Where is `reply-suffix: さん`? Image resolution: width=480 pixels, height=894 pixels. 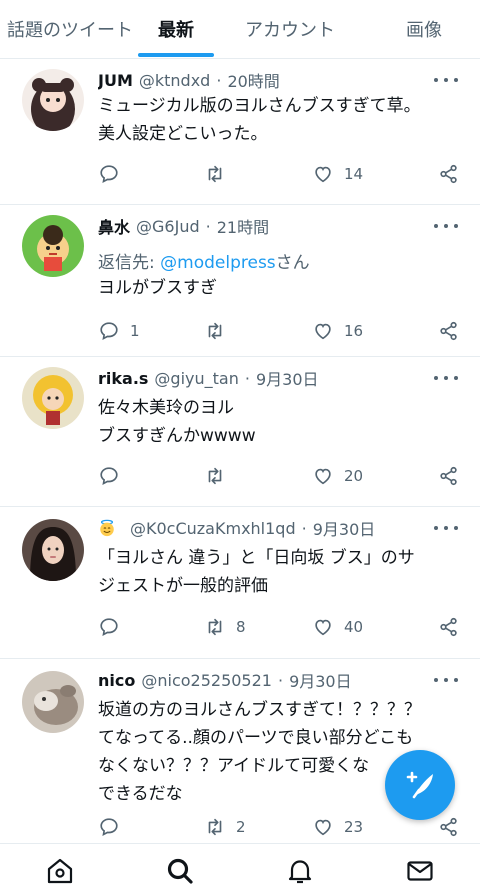 reply-suffix: さん is located at coordinates (292, 263).